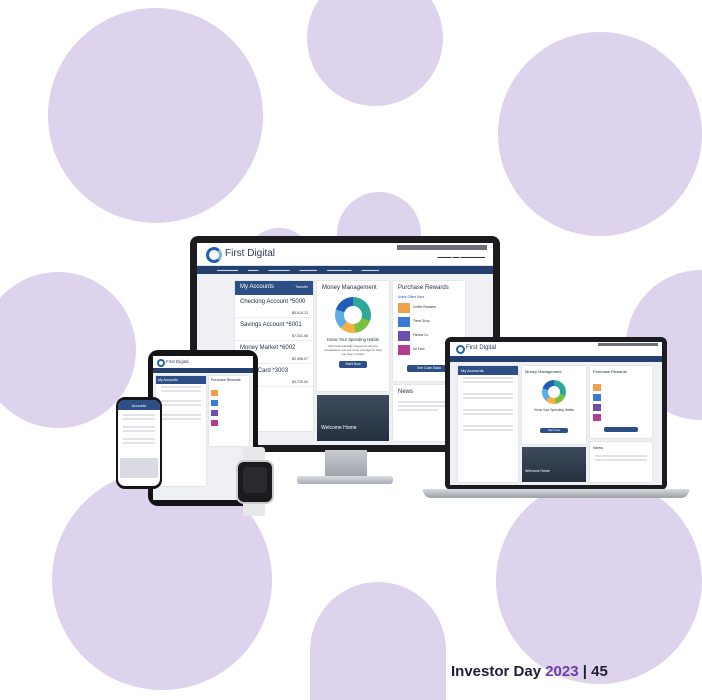  Describe the element at coordinates (621, 402) in the screenshot. I see `laptop-rewards-panel: Purchase Rewards` at that location.